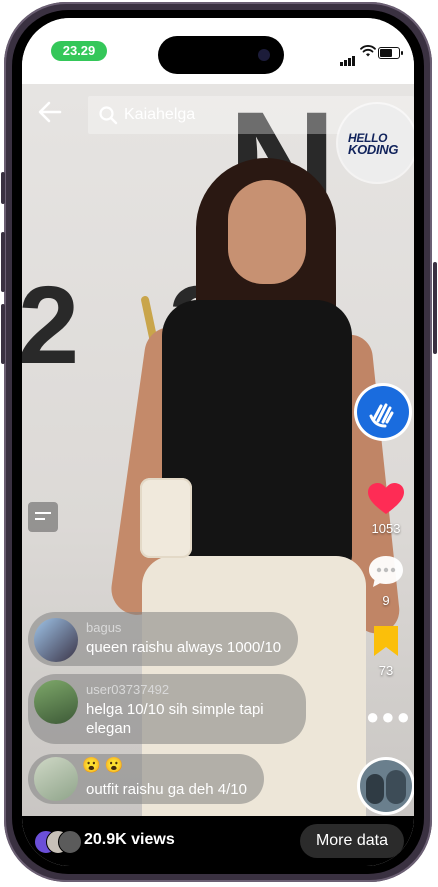 This screenshot has width=438, height=887. Describe the element at coordinates (386, 641) in the screenshot. I see `bookmark-icon` at that location.